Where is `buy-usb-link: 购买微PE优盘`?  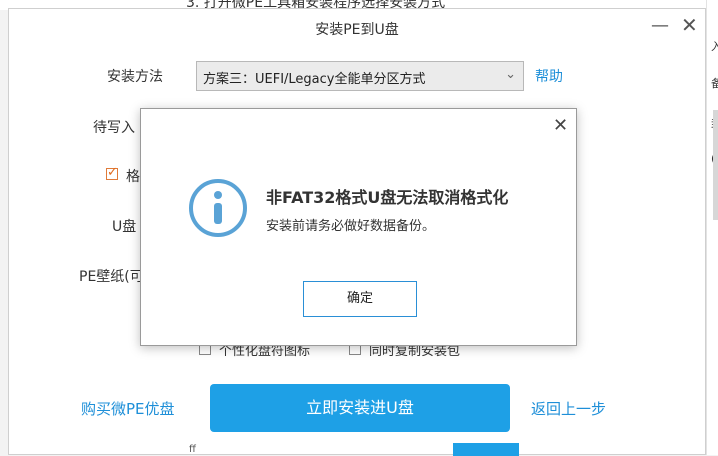 buy-usb-link: 购买微PE优盘 is located at coordinates (128, 408).